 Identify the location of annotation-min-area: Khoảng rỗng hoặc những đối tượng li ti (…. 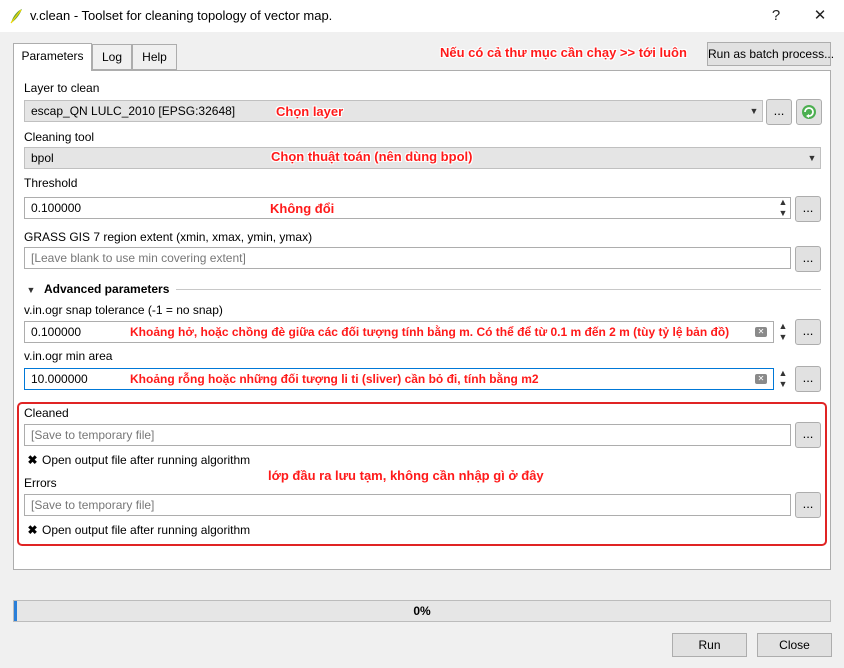
(334, 379).